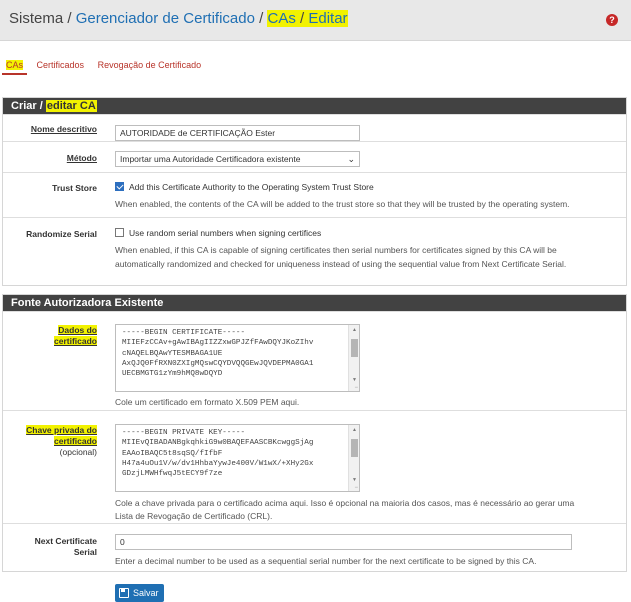 Image resolution: width=631 pixels, height=602 pixels. Describe the element at coordinates (119, 232) in the screenshot. I see `randomize-serial-checkbox` at that location.